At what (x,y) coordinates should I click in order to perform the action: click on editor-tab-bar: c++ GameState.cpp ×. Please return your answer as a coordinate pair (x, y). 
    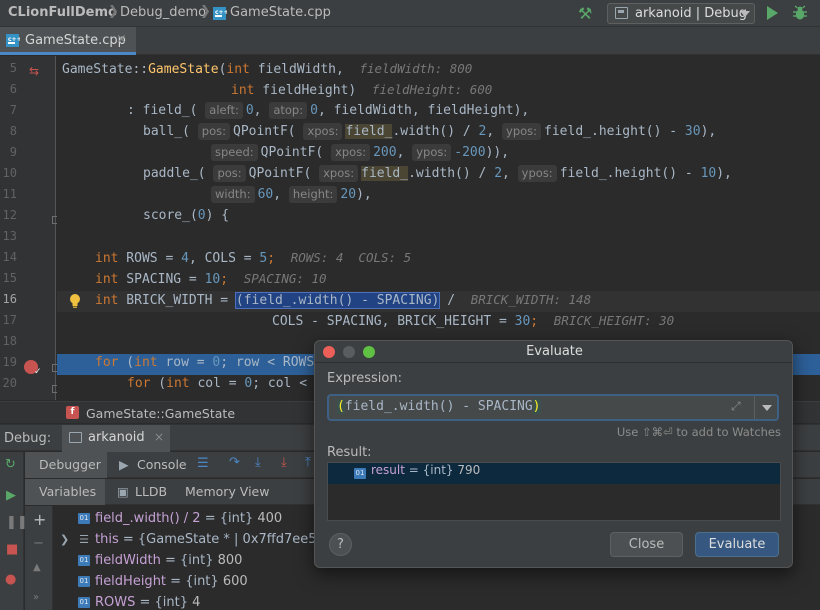
    Looking at the image, I should click on (410, 41).